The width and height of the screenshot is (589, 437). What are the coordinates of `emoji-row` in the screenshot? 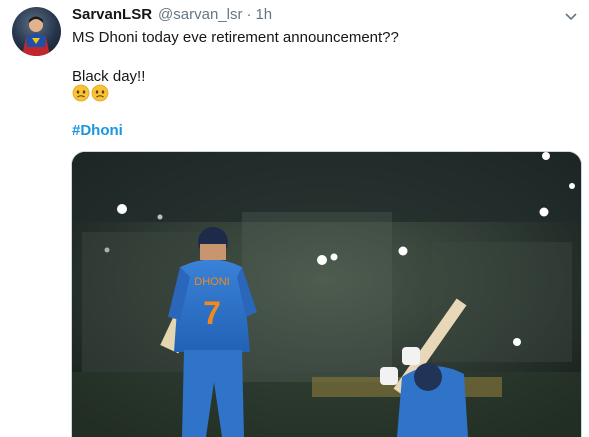 It's located at (90, 93).